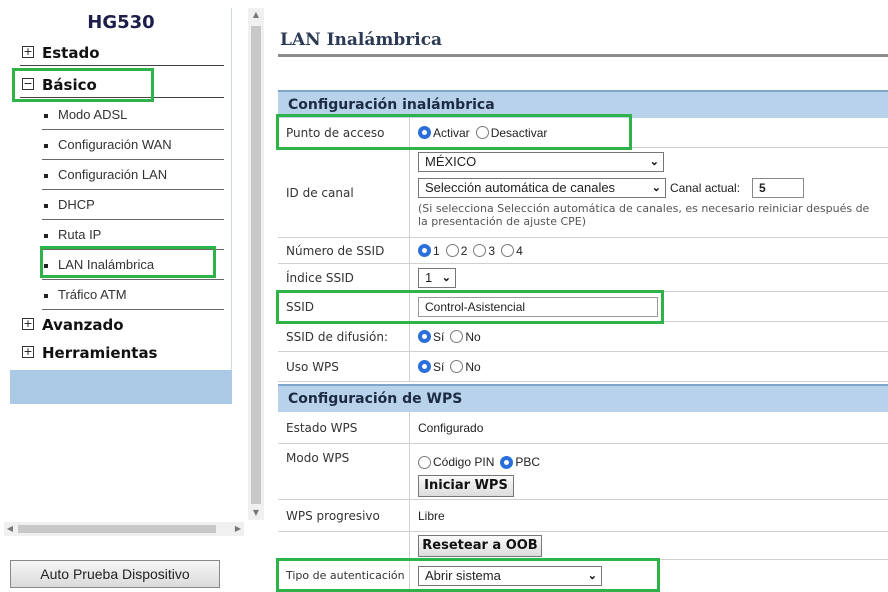  I want to click on model-title: HG530, so click(121, 22).